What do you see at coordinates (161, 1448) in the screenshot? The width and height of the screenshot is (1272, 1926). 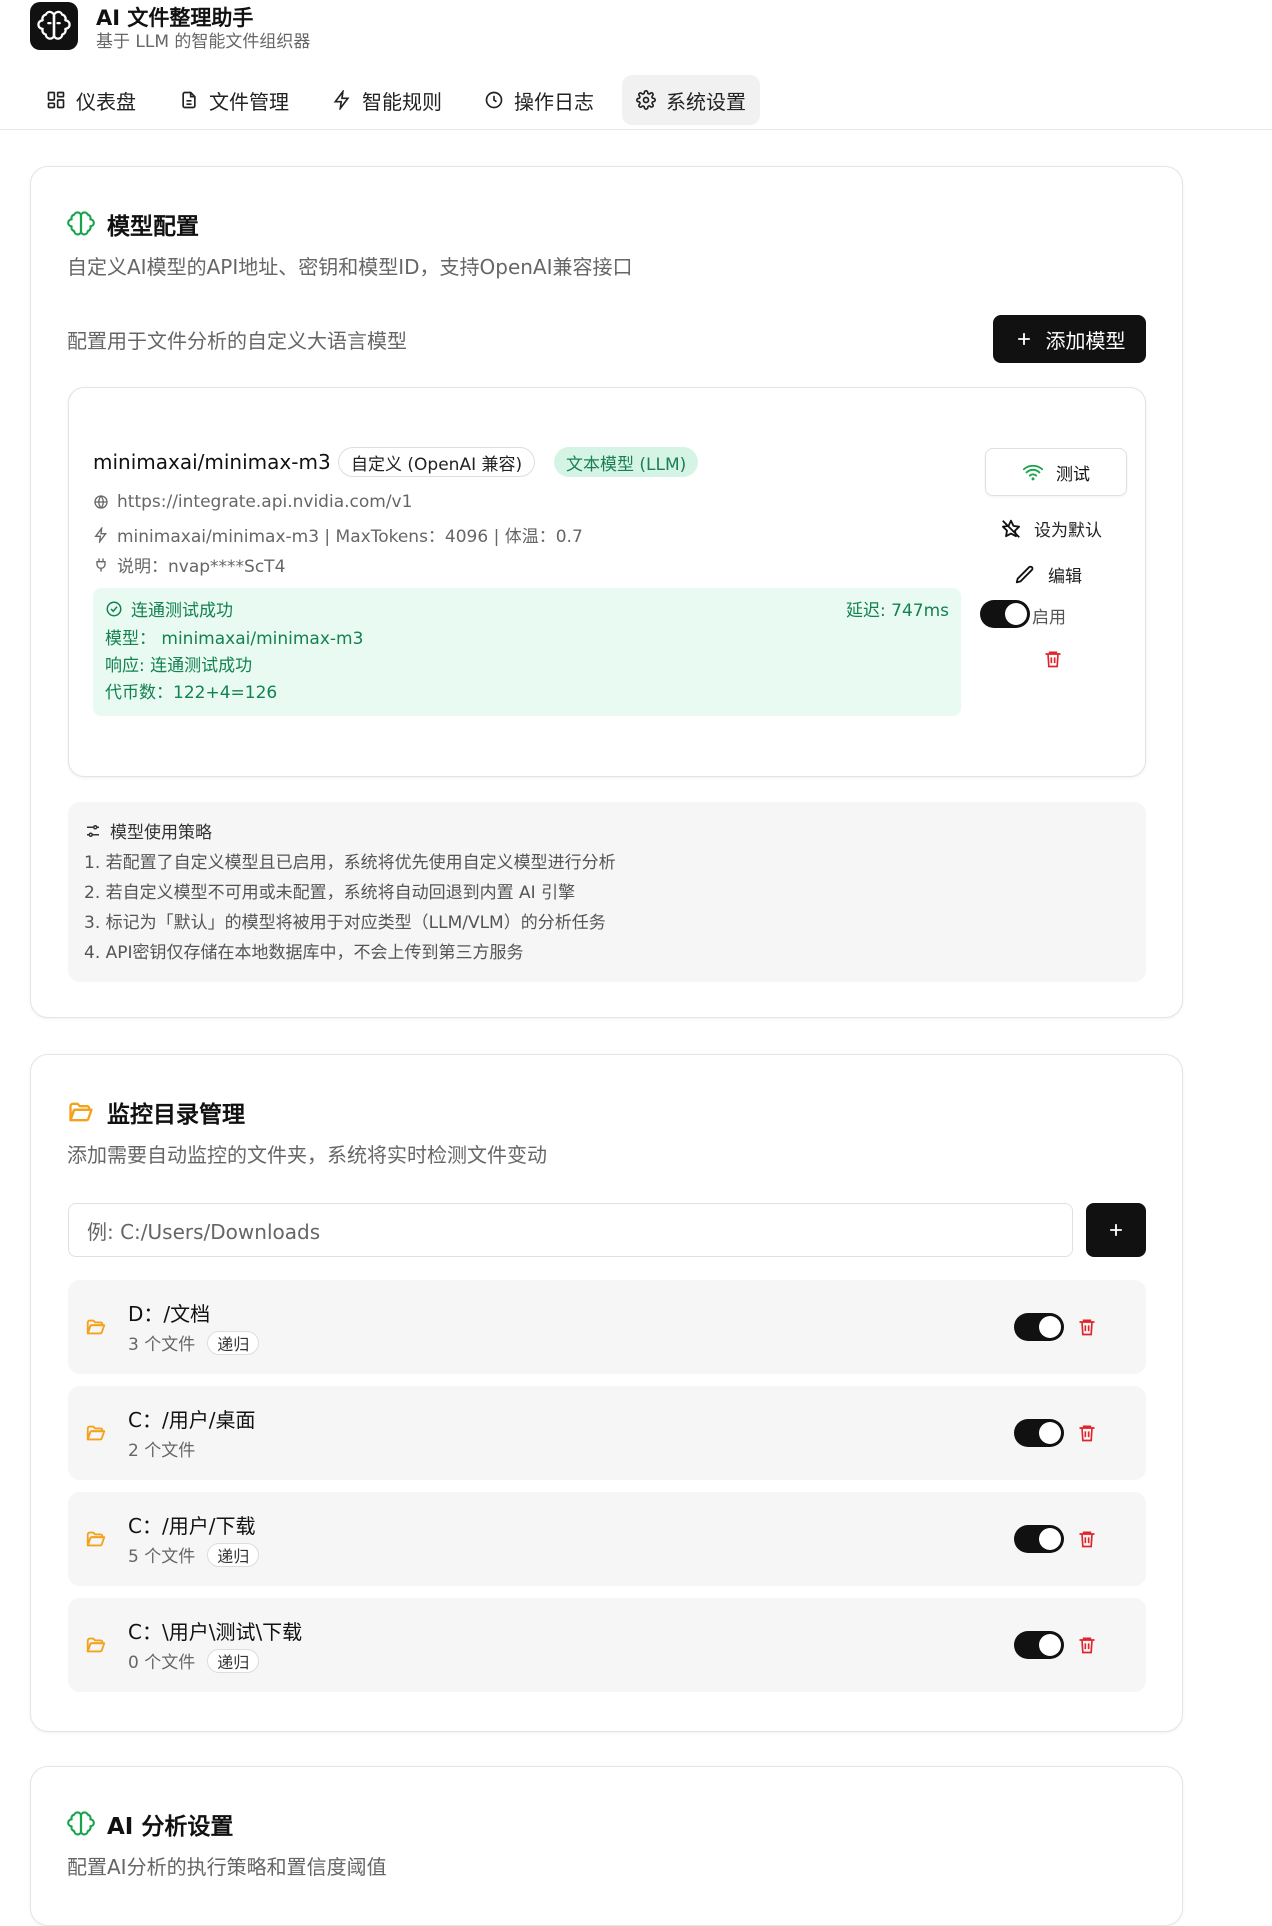 I see `directory-meta: 2 个文件` at bounding box center [161, 1448].